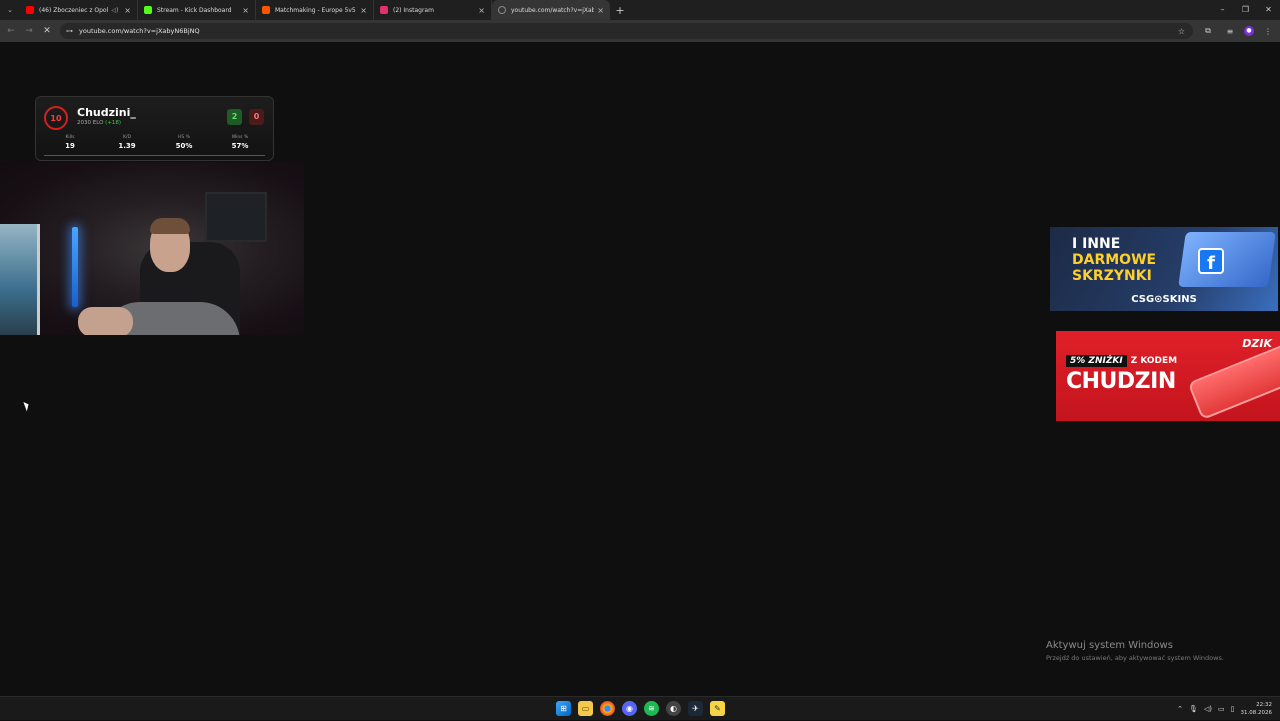 The image size is (1280, 721). I want to click on tab-title: (2) Instagram, so click(413, 10).